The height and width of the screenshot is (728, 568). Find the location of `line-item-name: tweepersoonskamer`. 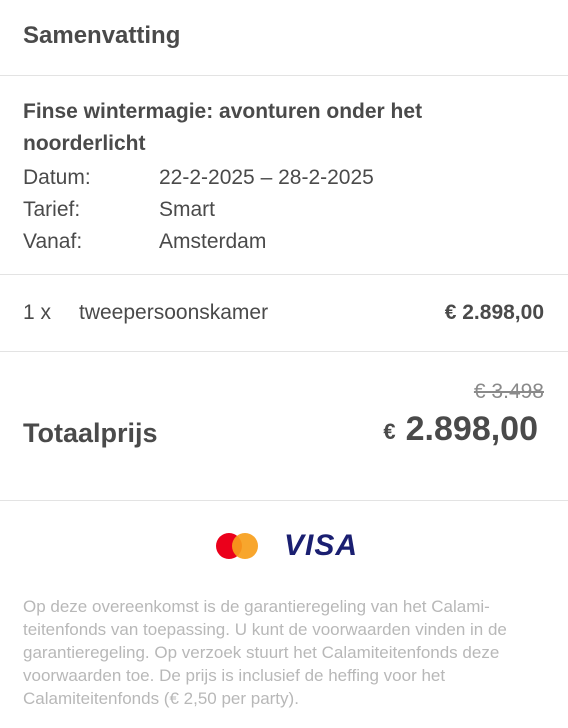

line-item-name: tweepersoonskamer is located at coordinates (174, 312).